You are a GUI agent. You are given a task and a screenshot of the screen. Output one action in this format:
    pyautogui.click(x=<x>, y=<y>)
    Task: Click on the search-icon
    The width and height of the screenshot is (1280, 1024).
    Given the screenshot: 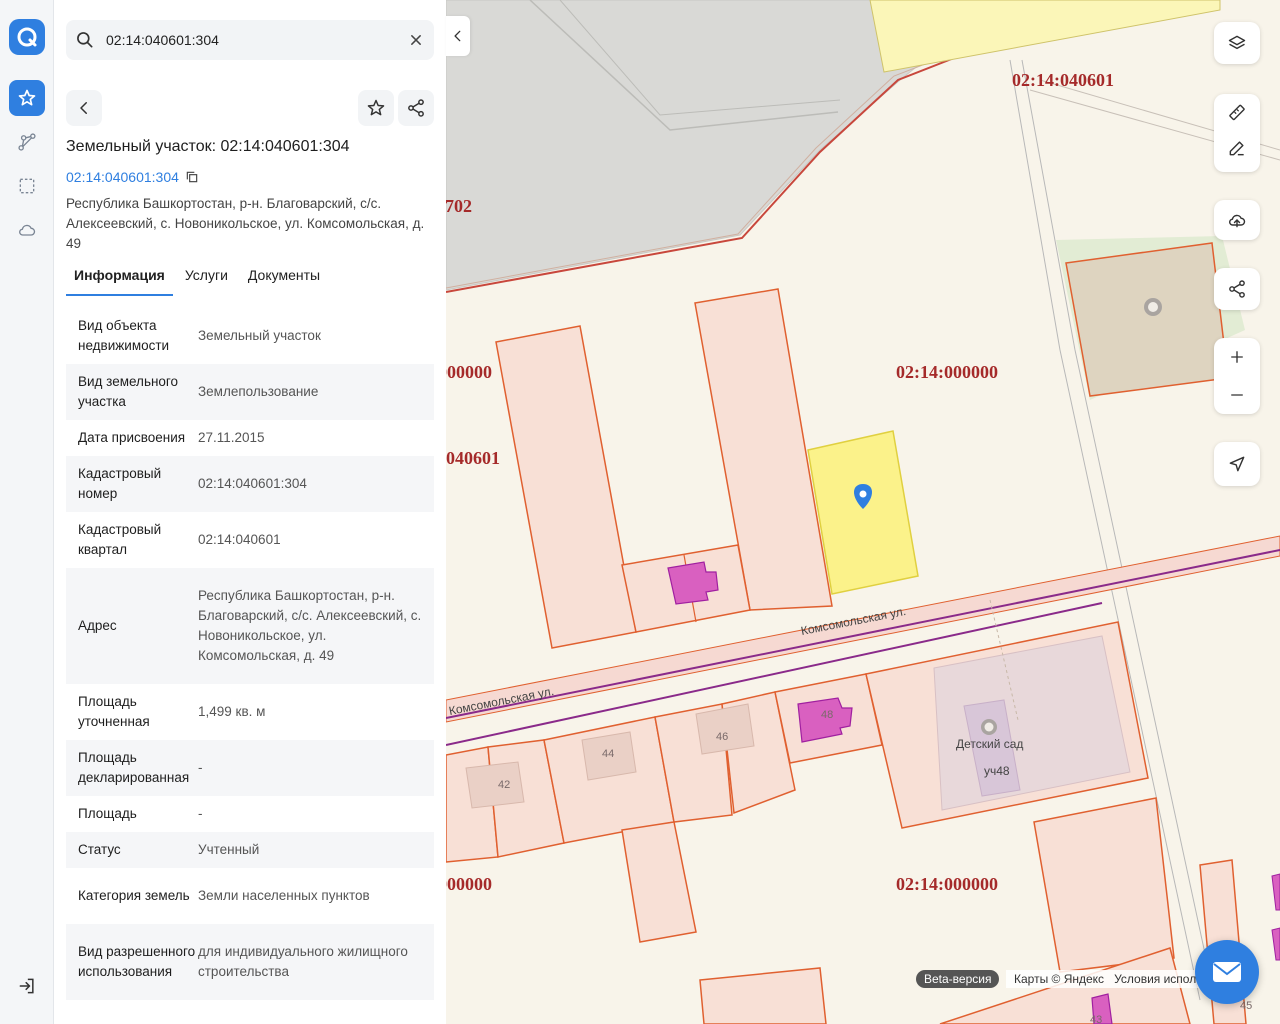 What is the action you would take?
    pyautogui.click(x=85, y=42)
    